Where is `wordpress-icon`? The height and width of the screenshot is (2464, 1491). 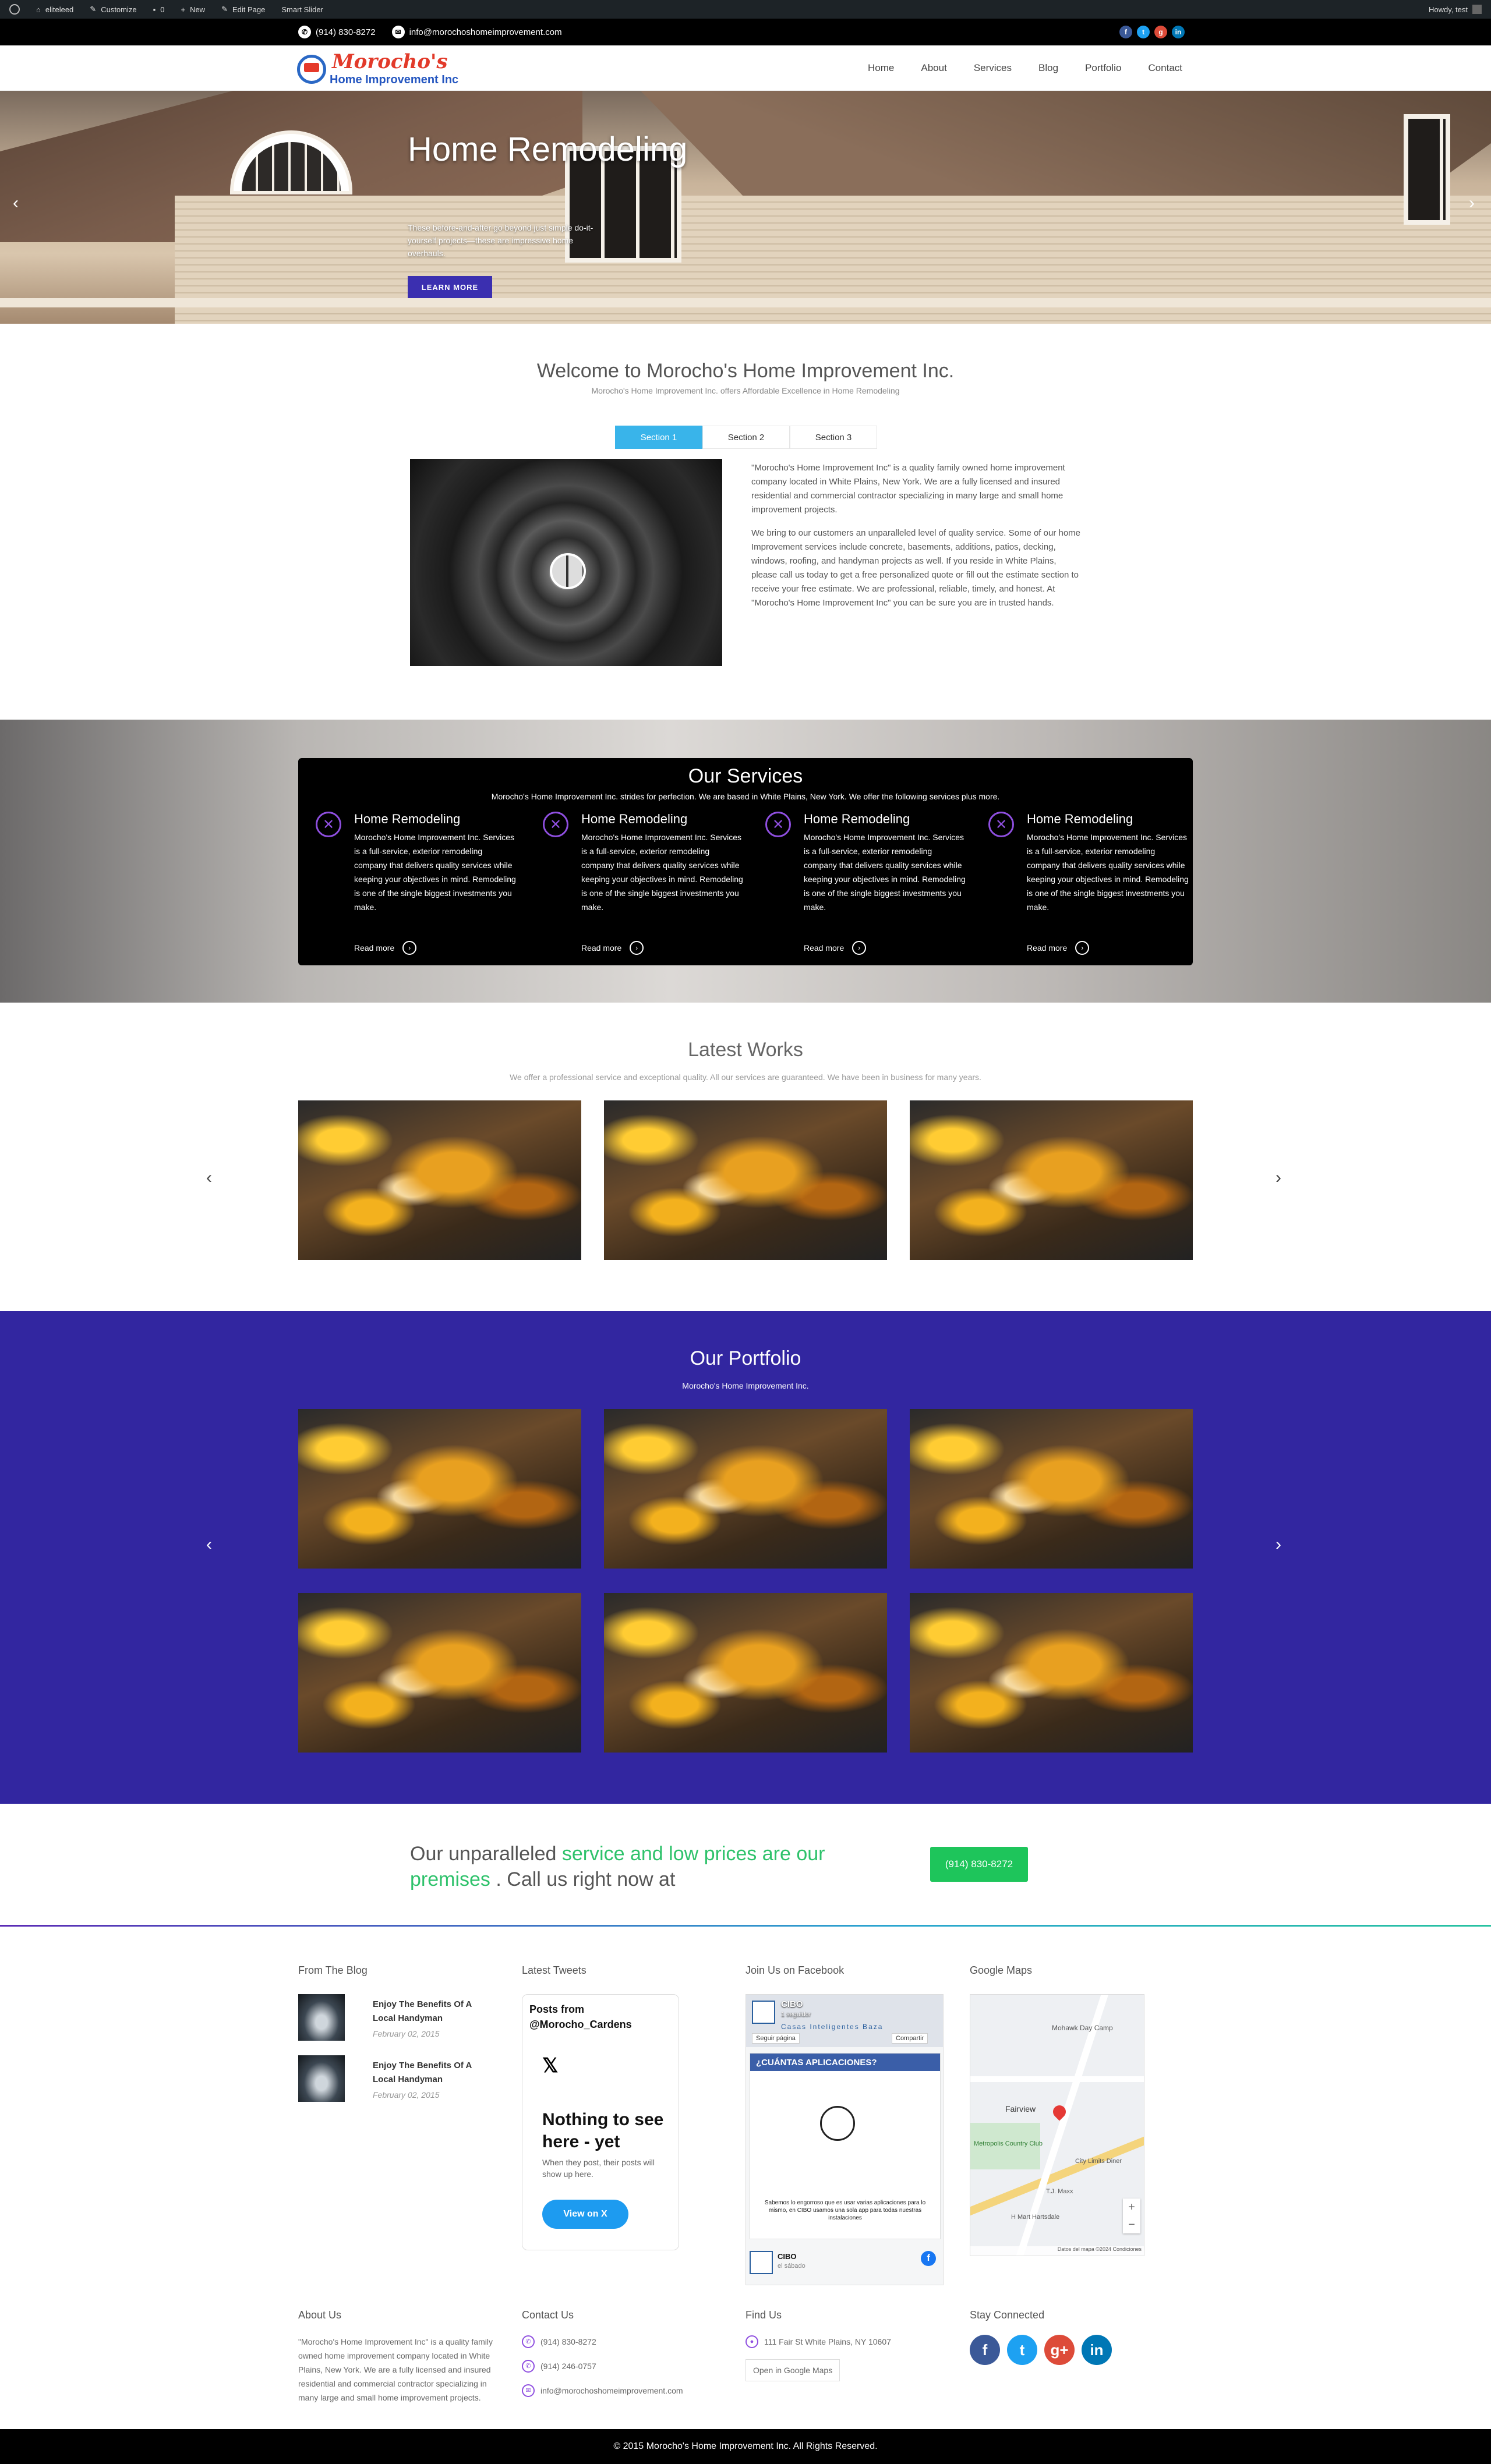 wordpress-icon is located at coordinates (14, 9).